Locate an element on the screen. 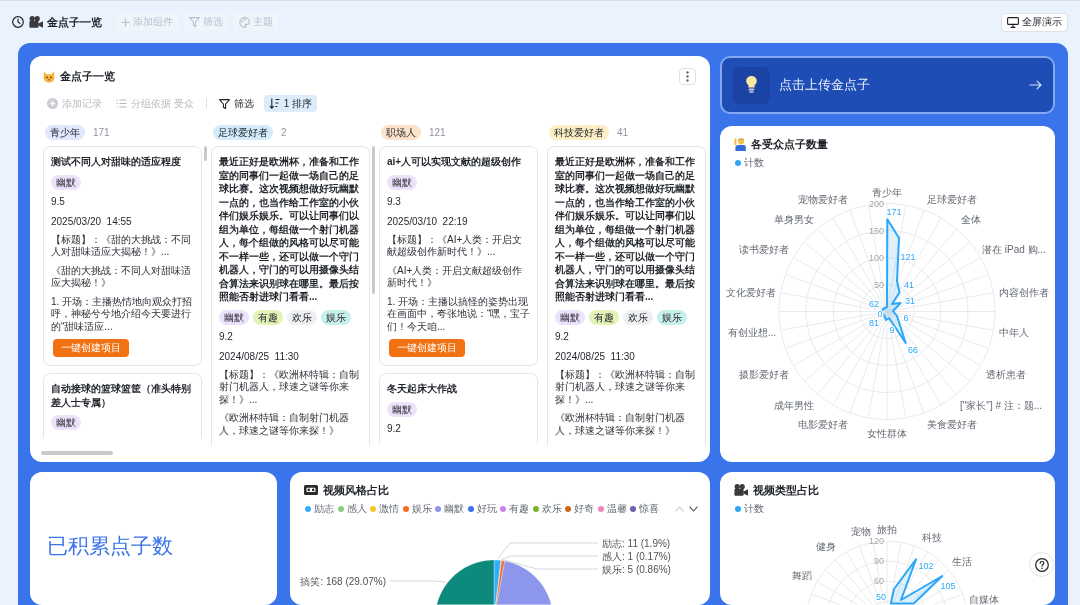 The image size is (1080, 605). field-text: 《甜的大挑战：不同人对甜味适应大揭秘！》 is located at coordinates (121, 277).